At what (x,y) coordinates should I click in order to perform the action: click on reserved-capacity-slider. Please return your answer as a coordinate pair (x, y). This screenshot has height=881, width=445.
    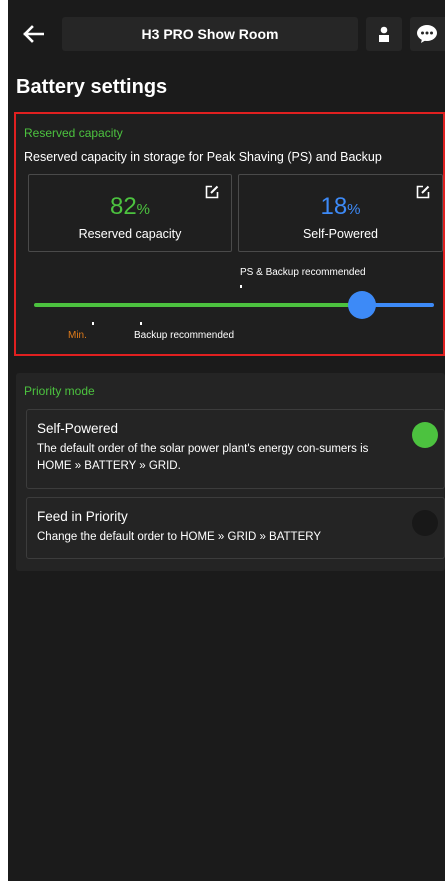
    Looking at the image, I should click on (234, 305).